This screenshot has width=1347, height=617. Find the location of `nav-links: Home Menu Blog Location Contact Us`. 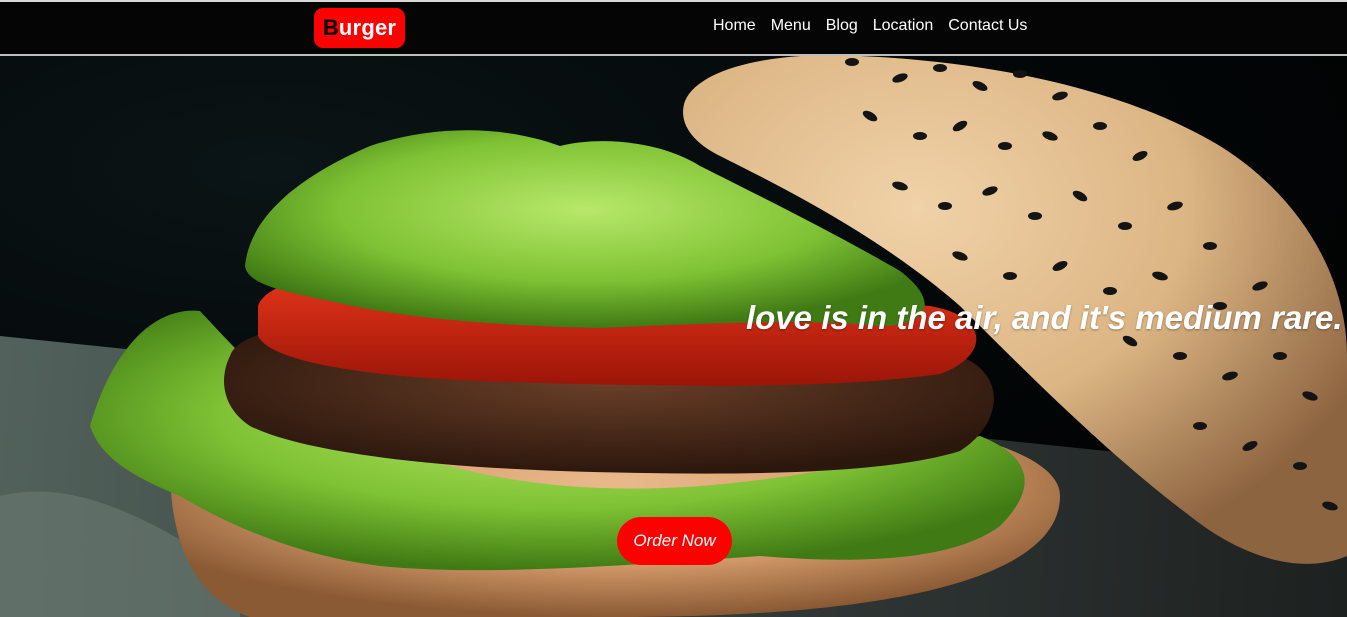

nav-links: Home Menu Blog Location Contact Us is located at coordinates (870, 26).